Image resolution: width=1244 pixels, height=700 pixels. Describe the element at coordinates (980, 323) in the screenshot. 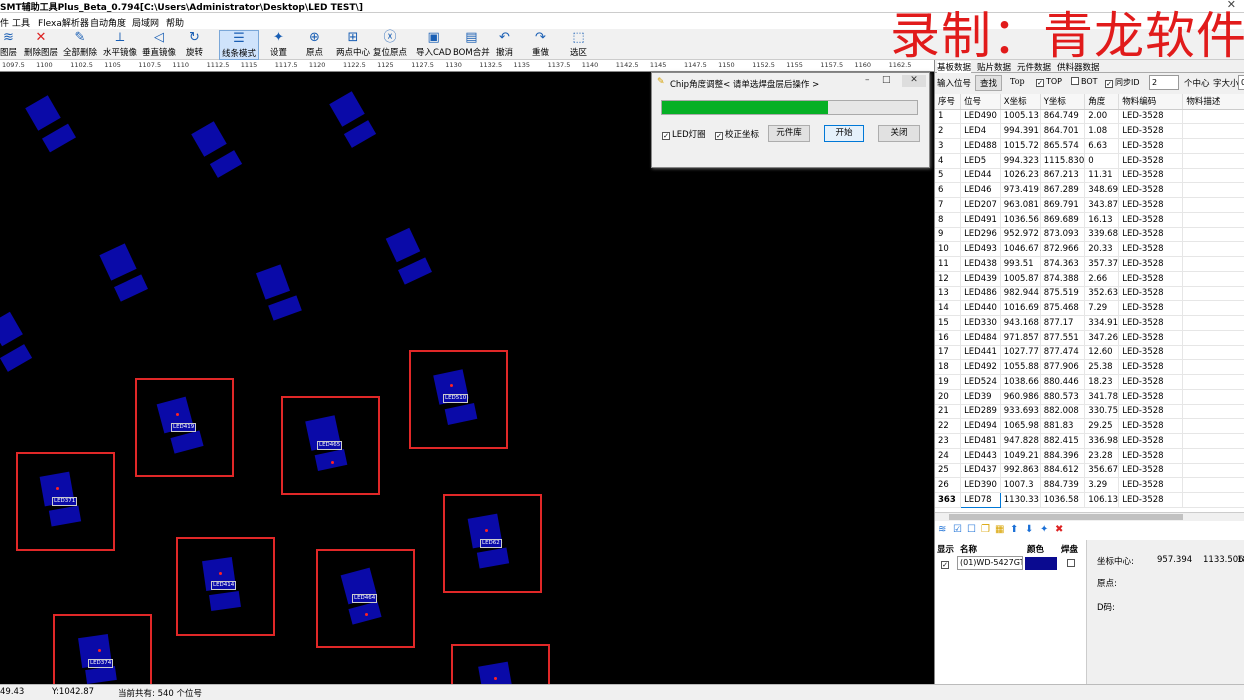

I see `table-cell: LED330` at that location.